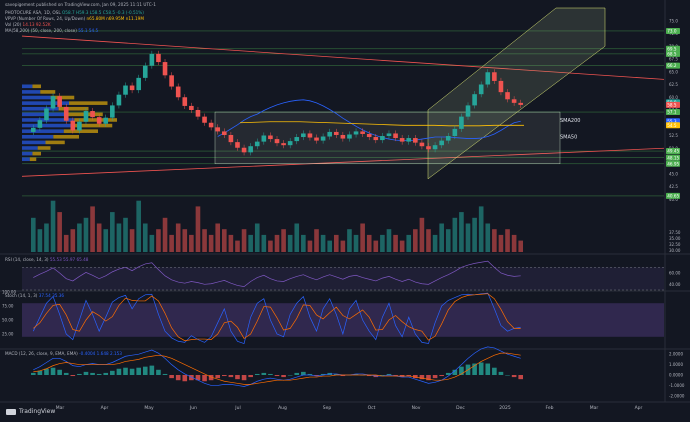  Describe the element at coordinates (36, 24) in the screenshot. I see `vol-values: 14.13 92.52K` at that location.